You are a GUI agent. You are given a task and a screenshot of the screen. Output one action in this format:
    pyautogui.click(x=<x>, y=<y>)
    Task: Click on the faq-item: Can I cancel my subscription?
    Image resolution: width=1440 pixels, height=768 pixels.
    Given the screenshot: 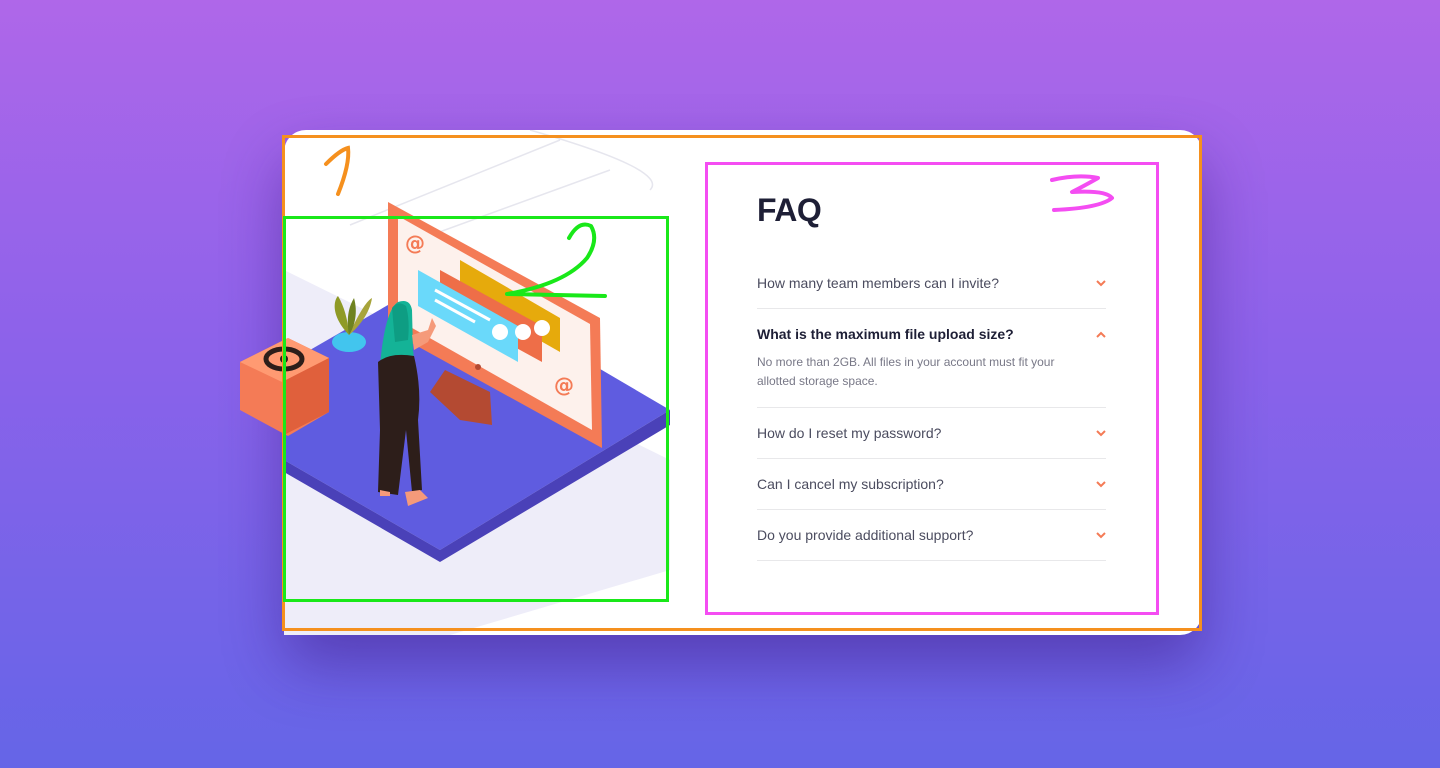 What is the action you would take?
    pyautogui.click(x=931, y=484)
    